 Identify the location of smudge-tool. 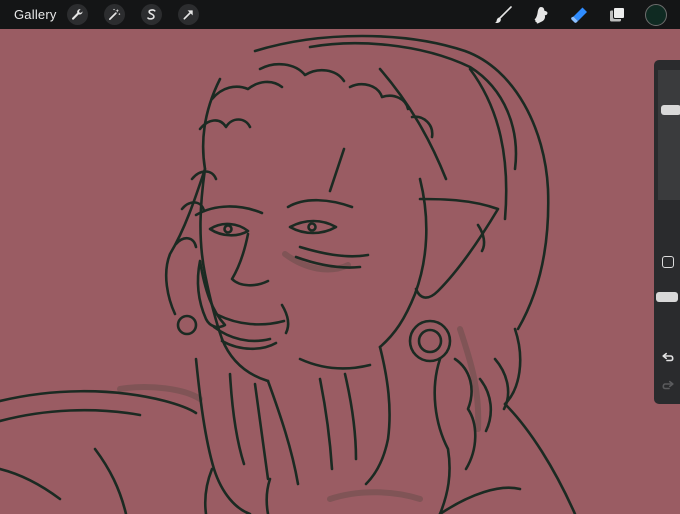
(541, 15).